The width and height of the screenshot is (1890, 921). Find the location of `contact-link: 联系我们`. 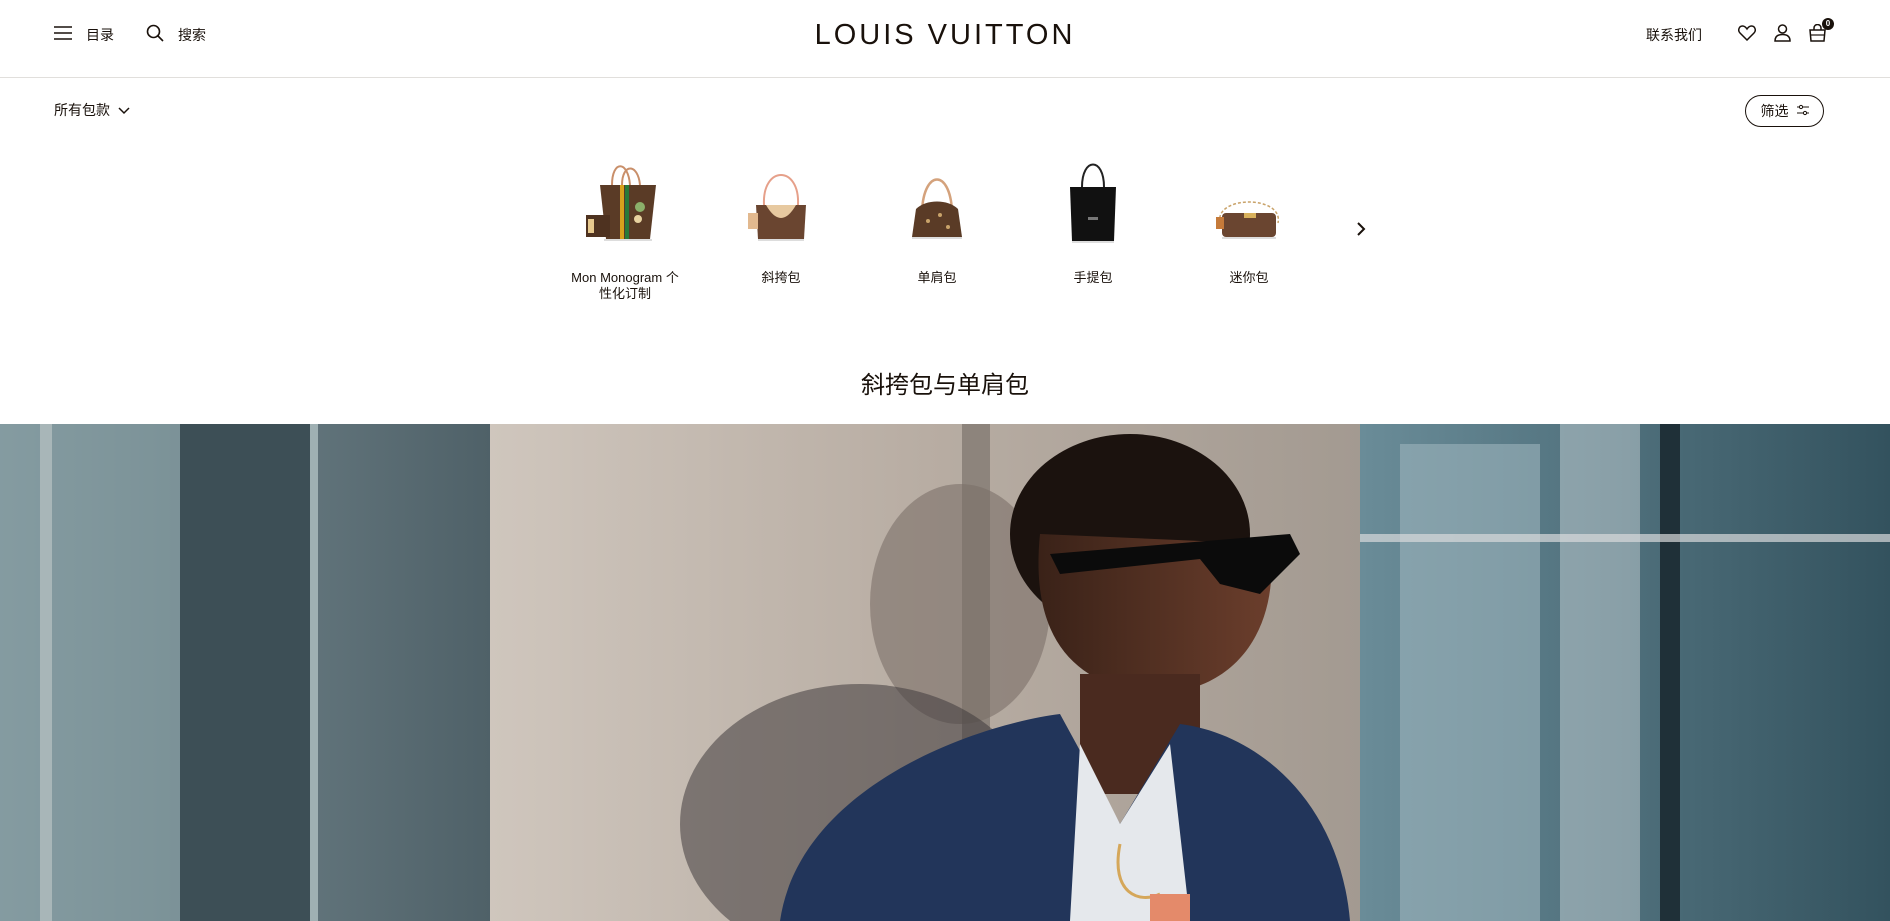

contact-link: 联系我们 is located at coordinates (1674, 35).